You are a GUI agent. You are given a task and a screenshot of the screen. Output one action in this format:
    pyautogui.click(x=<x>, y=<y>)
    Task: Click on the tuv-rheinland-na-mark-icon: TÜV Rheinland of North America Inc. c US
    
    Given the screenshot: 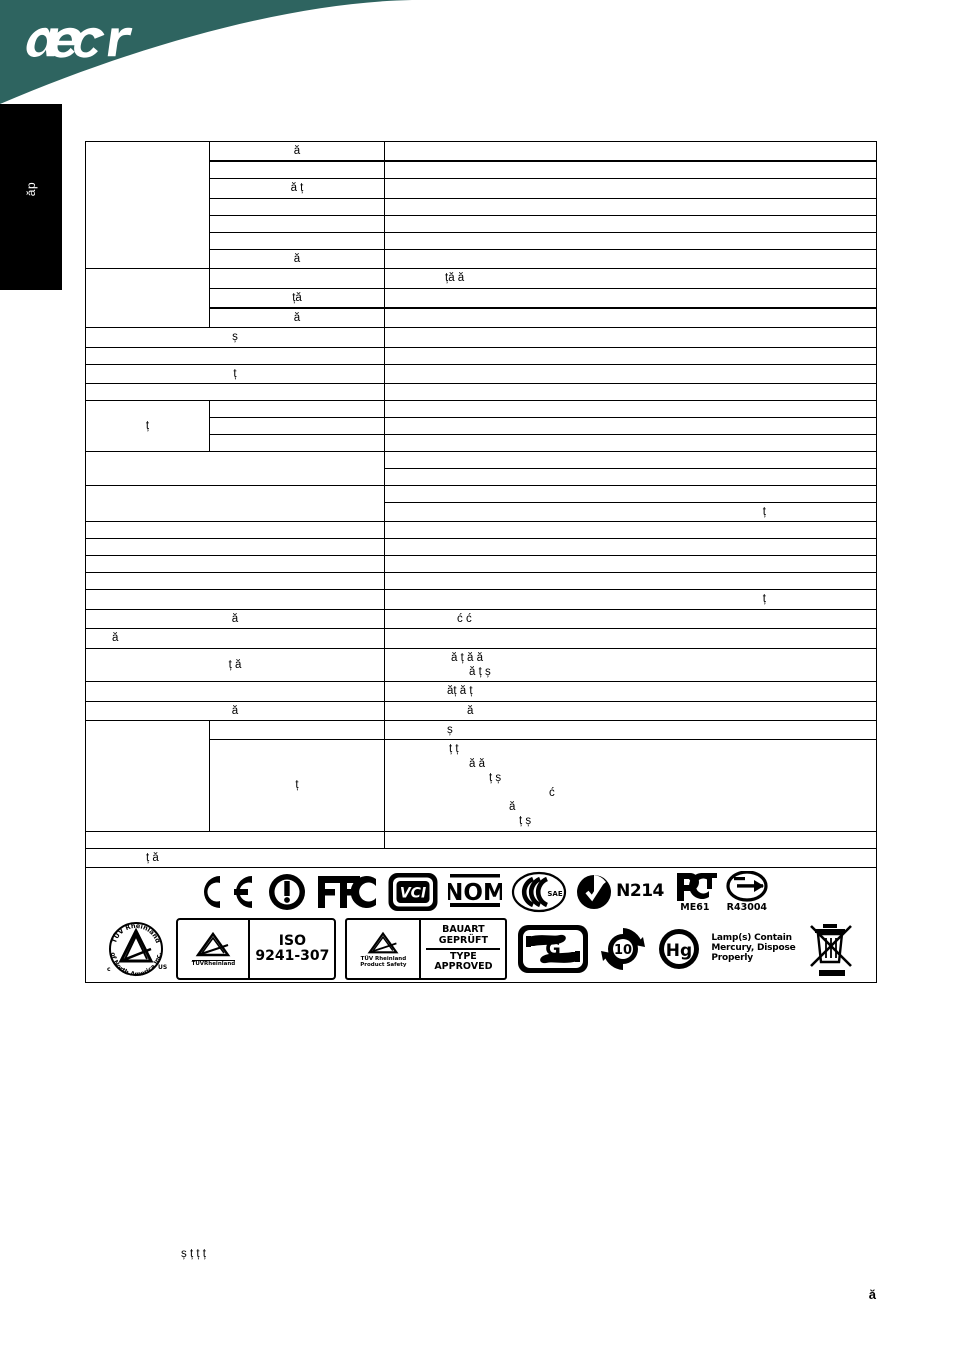 What is the action you would take?
    pyautogui.click(x=136, y=949)
    